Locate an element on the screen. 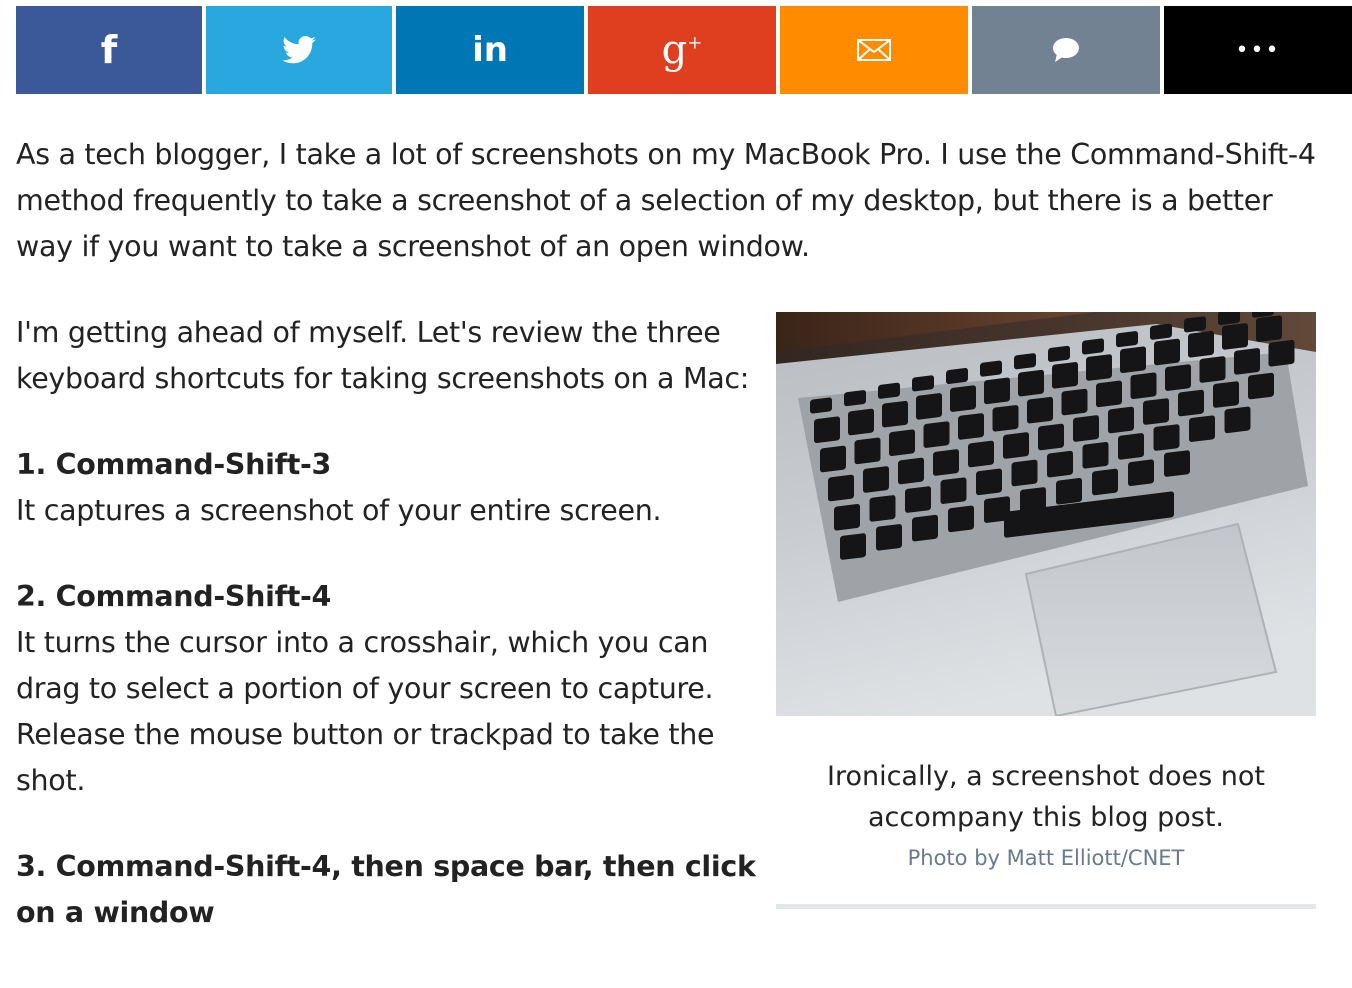 This screenshot has height=988, width=1352. facebook-icon: f is located at coordinates (109, 50).